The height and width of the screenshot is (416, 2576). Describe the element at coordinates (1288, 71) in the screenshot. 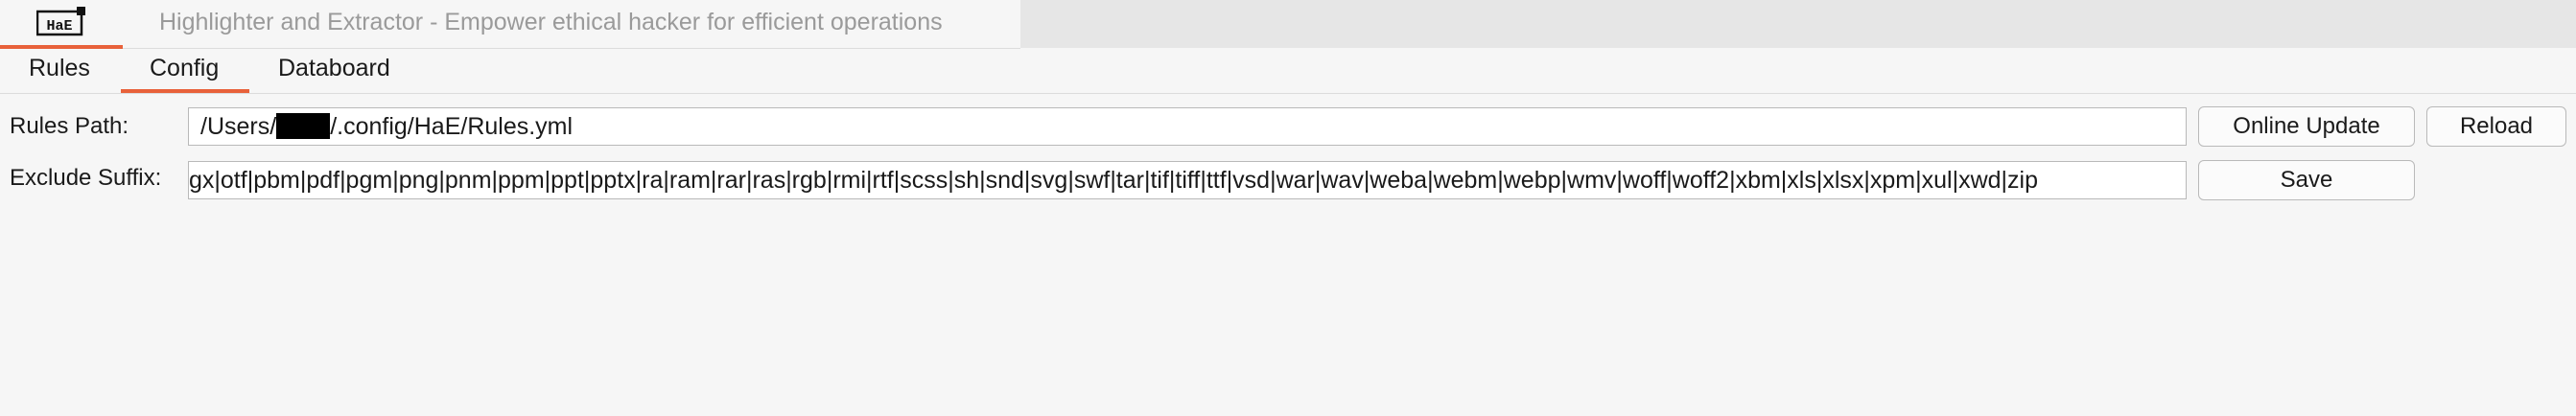

I see `tab-bar: Rules Config Databoard` at that location.